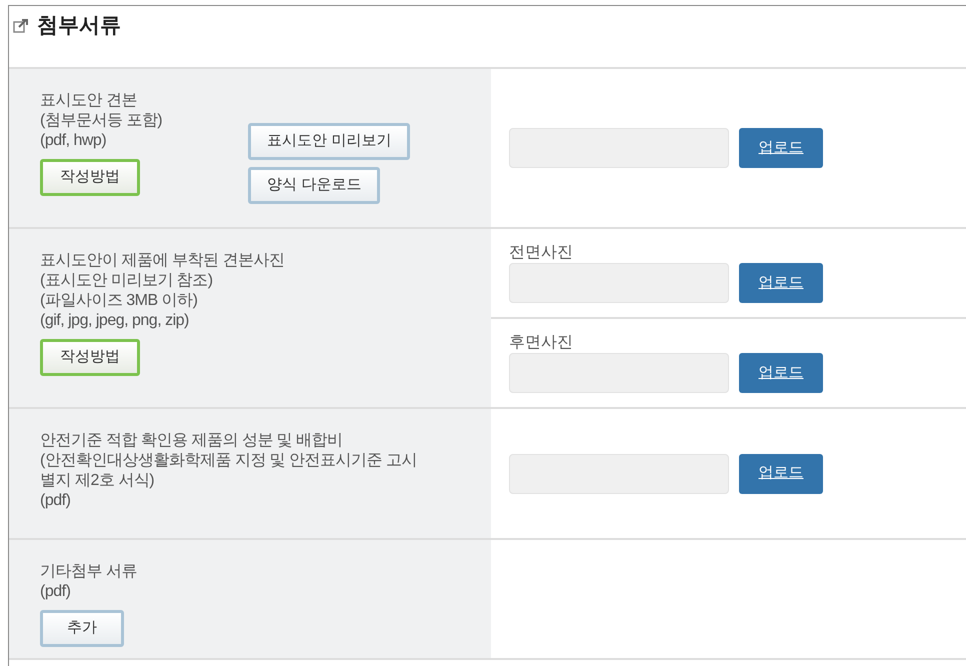 The image size is (966, 666). Describe the element at coordinates (89, 101) in the screenshot. I see `document-label: 표시도안 견본` at that location.